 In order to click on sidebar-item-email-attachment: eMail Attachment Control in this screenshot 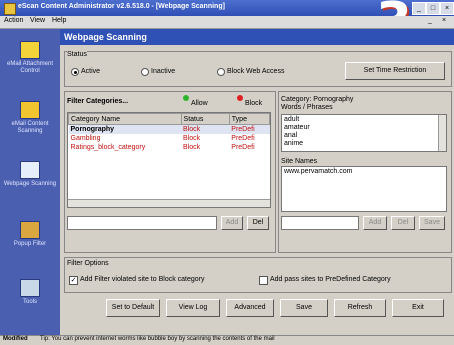, I will do `click(30, 58)`.